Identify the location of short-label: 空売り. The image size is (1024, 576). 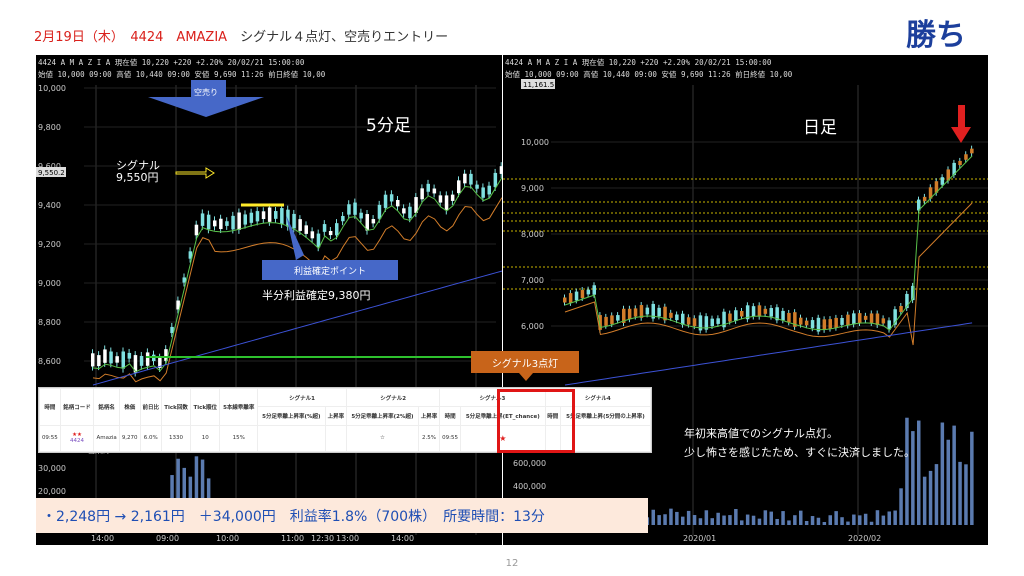
(206, 92).